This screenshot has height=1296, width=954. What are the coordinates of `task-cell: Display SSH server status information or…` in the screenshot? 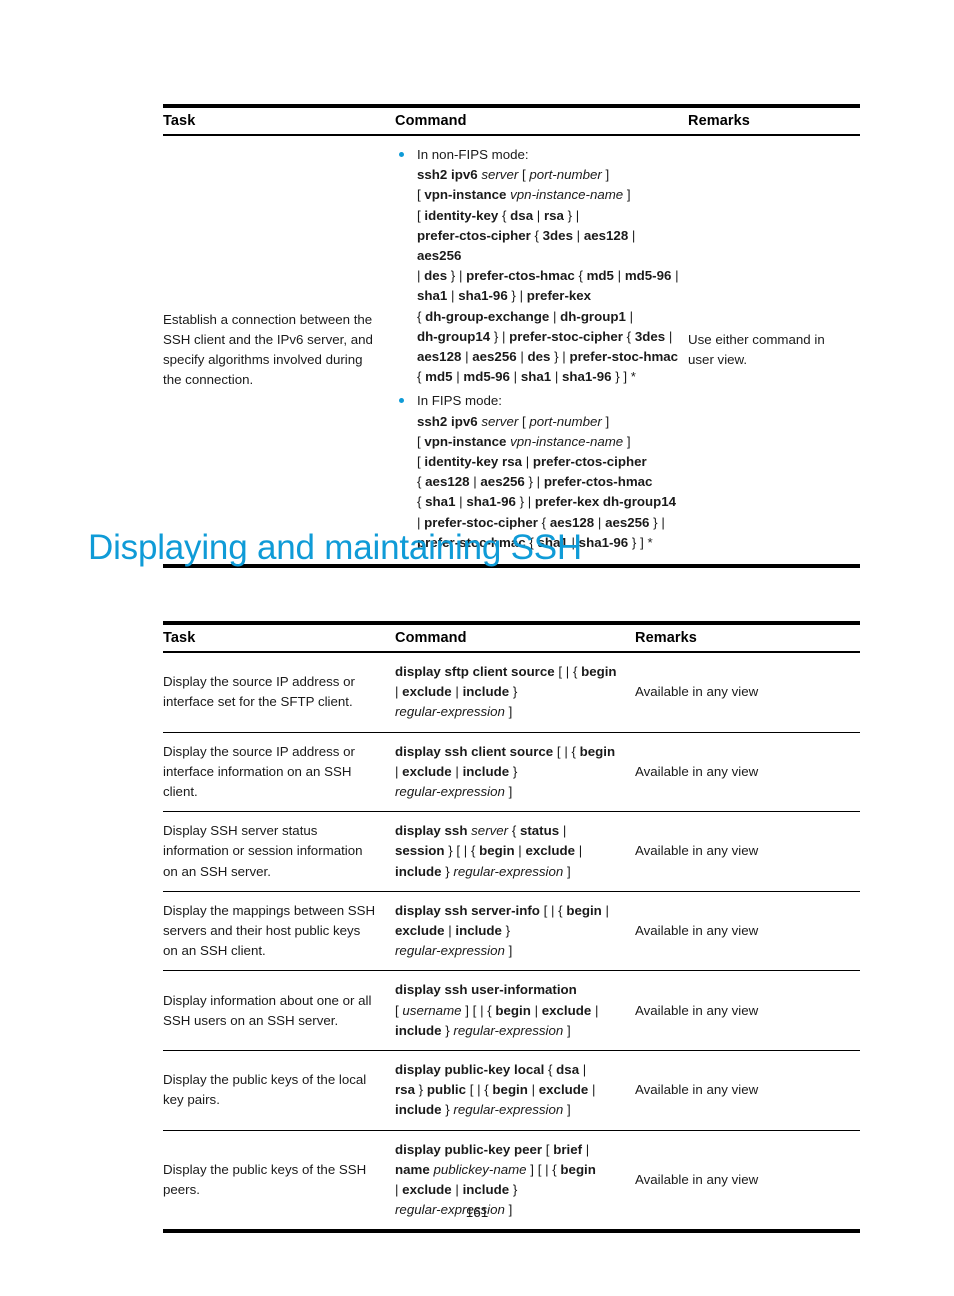 It's located at (279, 851).